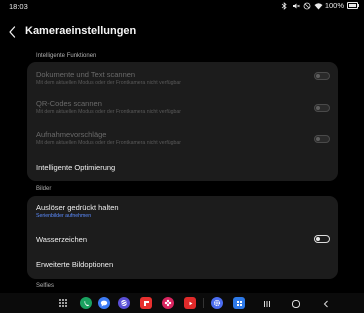 The width and height of the screenshot is (364, 313). Describe the element at coordinates (146, 303) in the screenshot. I see `flipboard-icon` at that location.